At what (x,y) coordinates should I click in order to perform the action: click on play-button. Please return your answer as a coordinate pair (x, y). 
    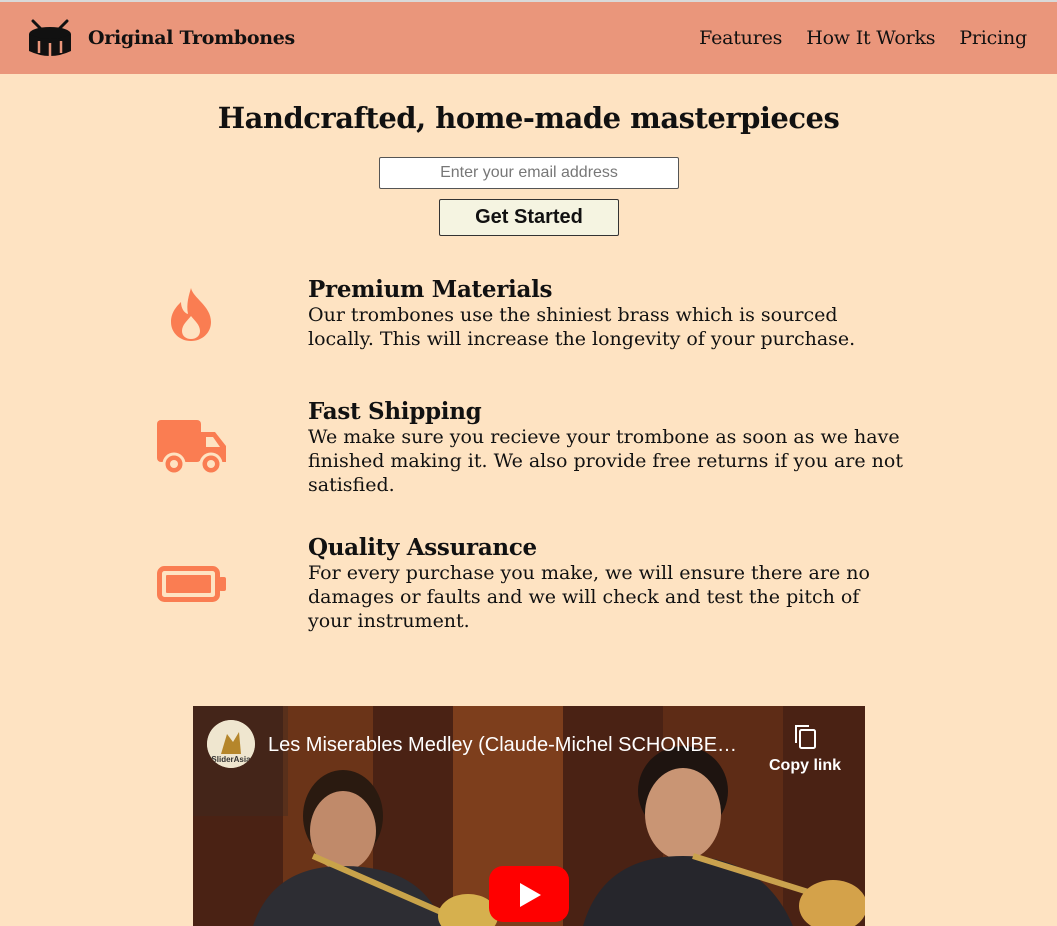
    Looking at the image, I should click on (529, 894).